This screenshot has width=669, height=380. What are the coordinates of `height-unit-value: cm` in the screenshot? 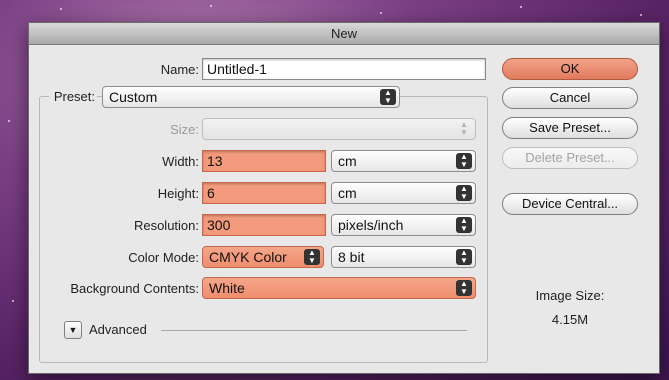 It's located at (347, 193).